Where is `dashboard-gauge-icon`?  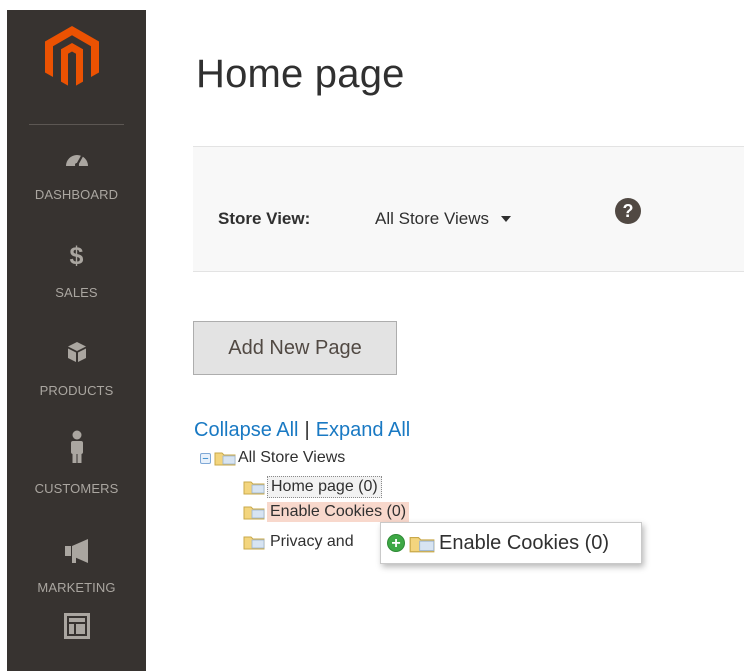 dashboard-gauge-icon is located at coordinates (76, 159).